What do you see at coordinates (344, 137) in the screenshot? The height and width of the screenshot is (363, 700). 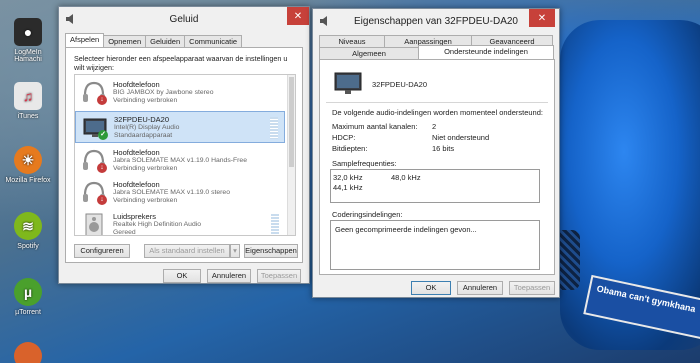 I see `row-key: HDCP:` at bounding box center [344, 137].